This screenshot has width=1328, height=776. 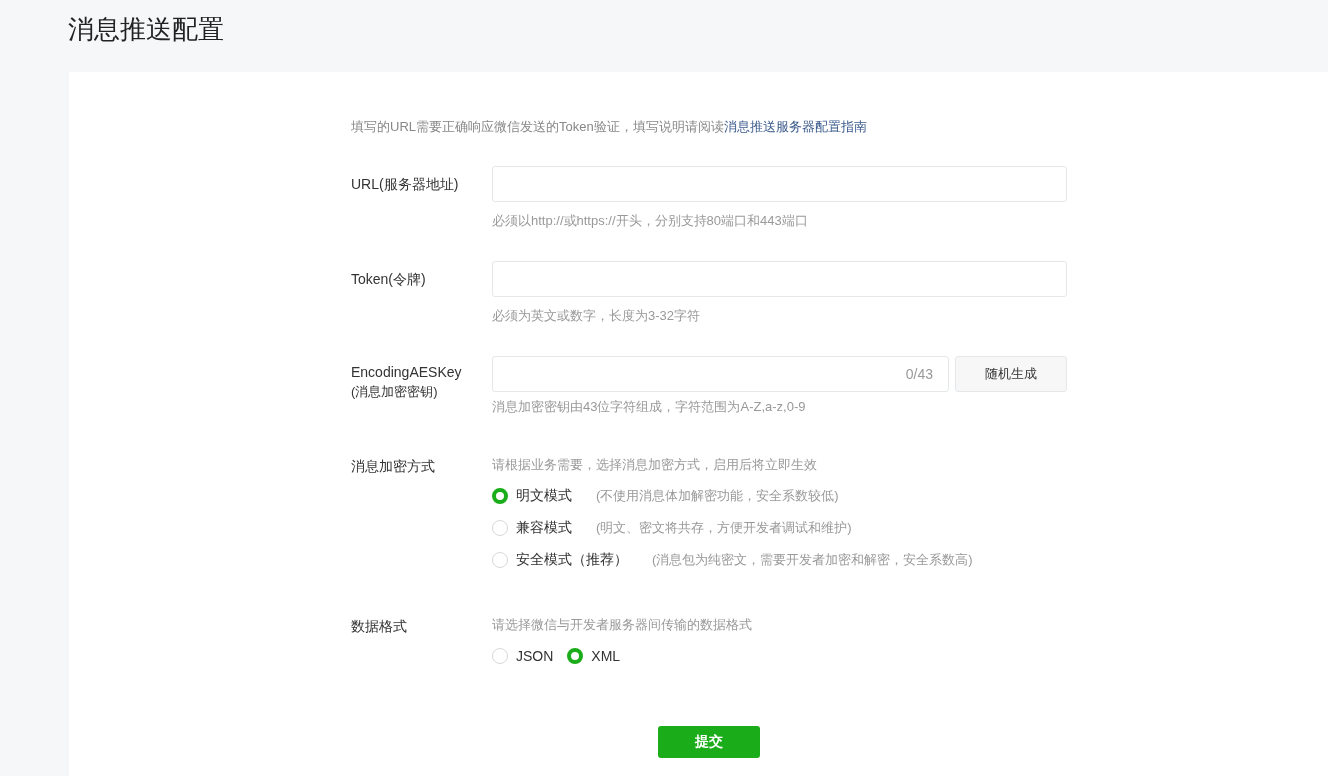 What do you see at coordinates (544, 496) in the screenshot?
I see `radio-label: 明文模式` at bounding box center [544, 496].